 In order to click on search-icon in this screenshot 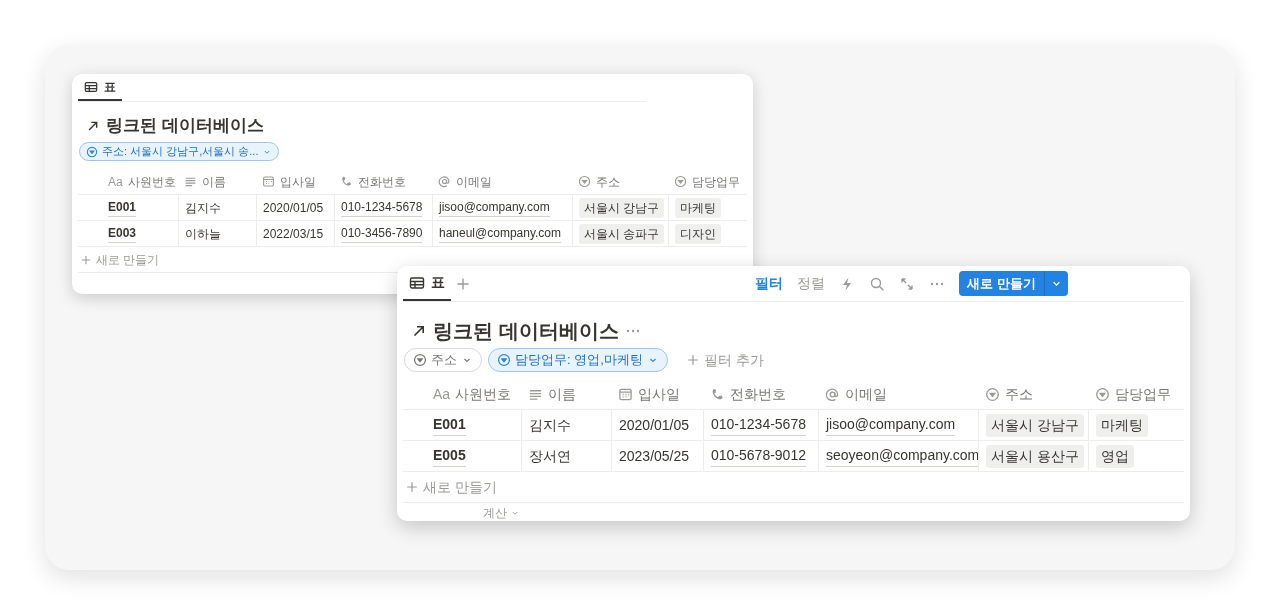, I will do `click(877, 283)`.